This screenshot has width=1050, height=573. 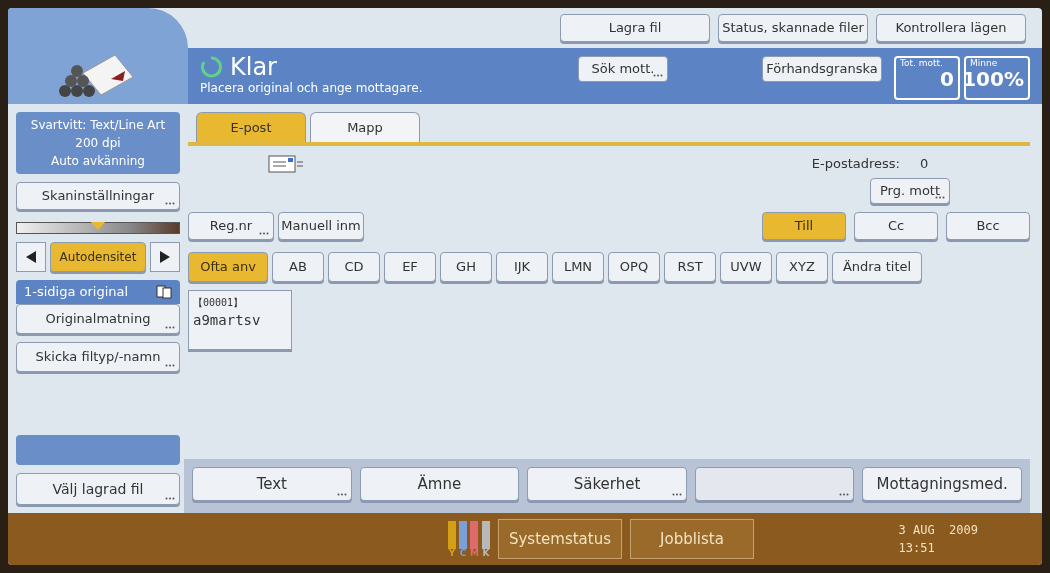 I want to click on original-feed-button: Originalmatning, so click(x=98, y=319).